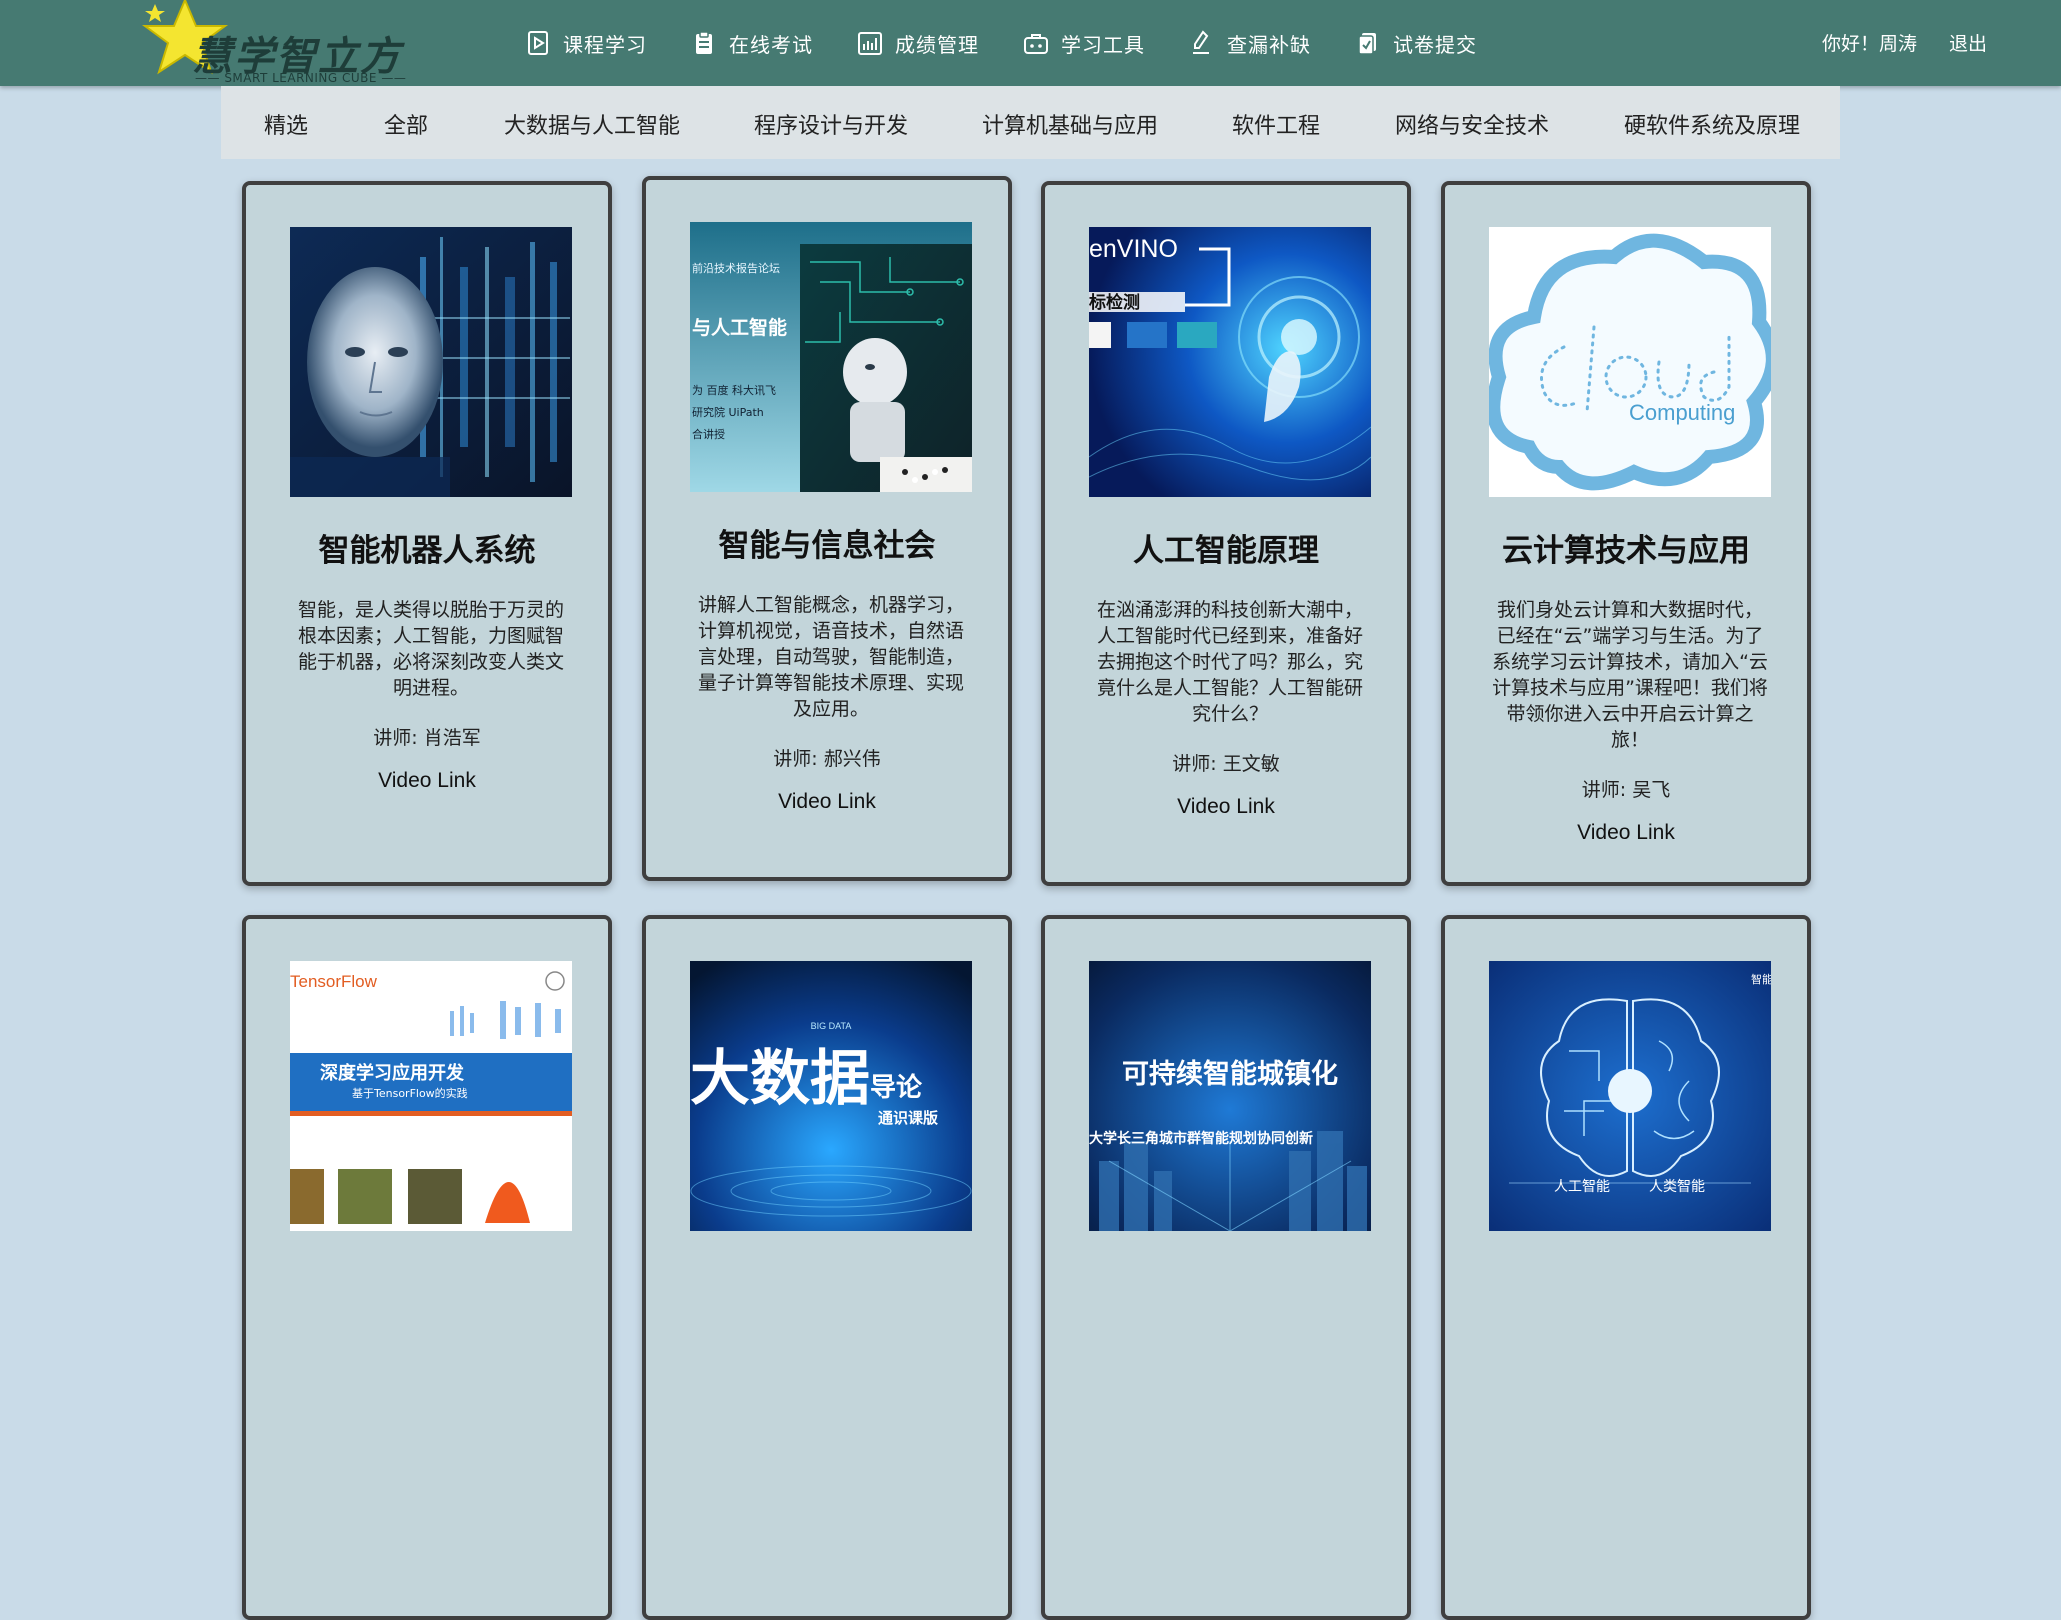  What do you see at coordinates (831, 124) in the screenshot?
I see `category-programming: 程序设计与开发` at bounding box center [831, 124].